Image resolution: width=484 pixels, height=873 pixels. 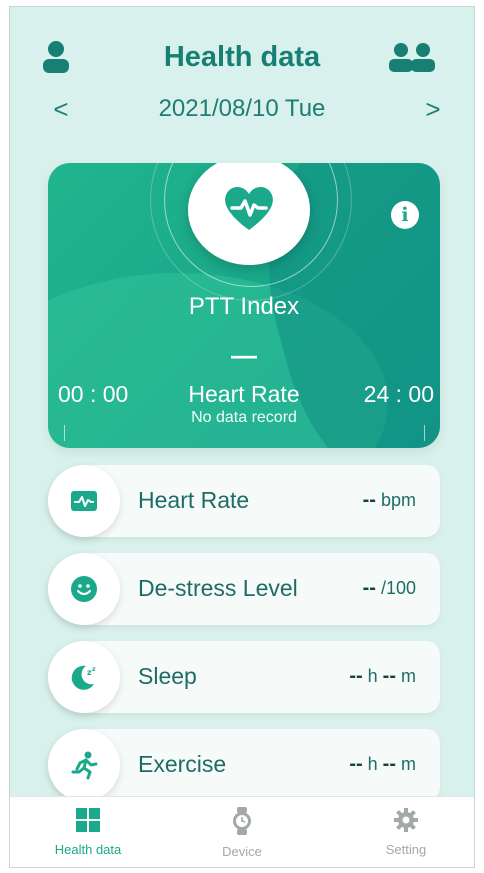 I want to click on watch-icon, so click(x=242, y=823).